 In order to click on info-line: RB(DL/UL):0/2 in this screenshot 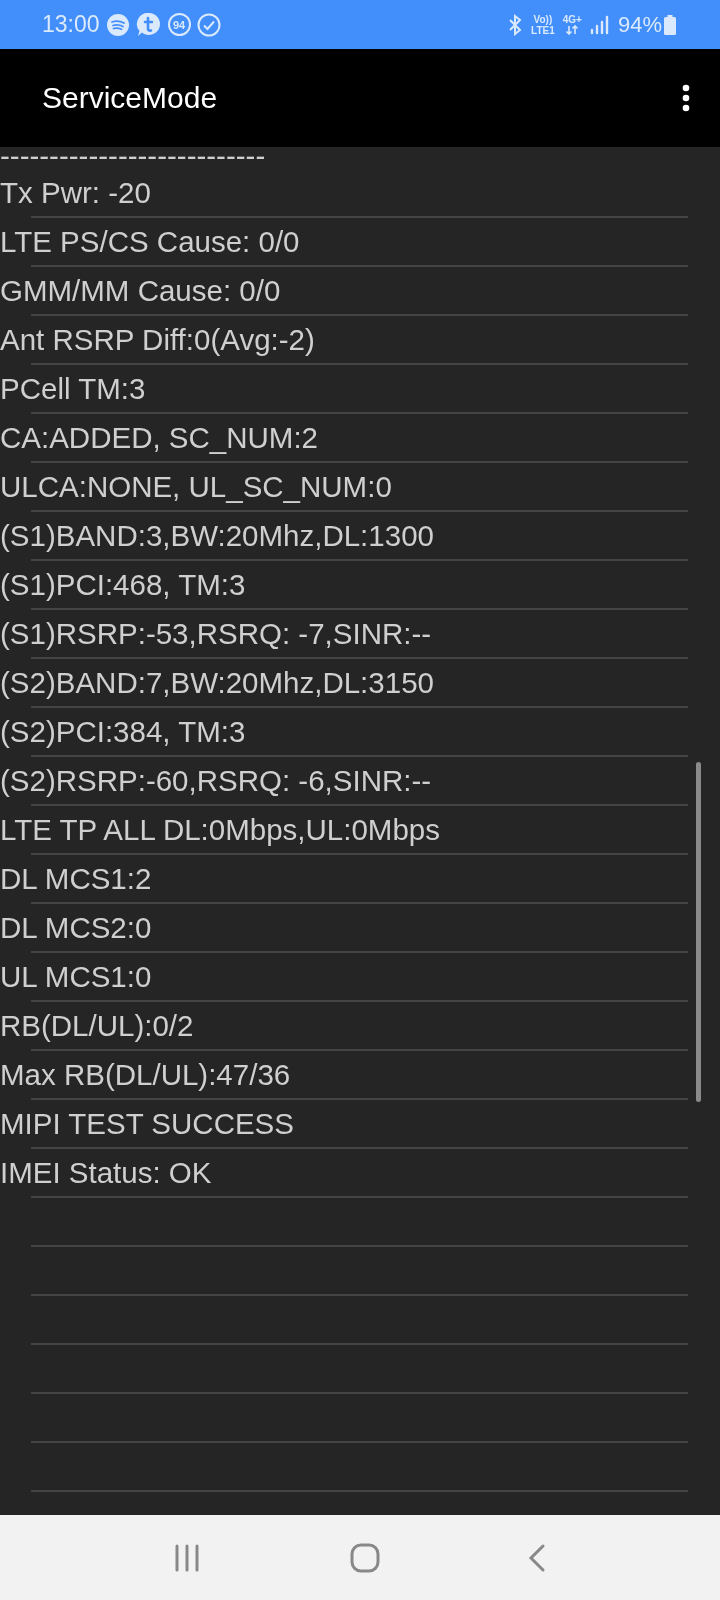, I will do `click(97, 1025)`.